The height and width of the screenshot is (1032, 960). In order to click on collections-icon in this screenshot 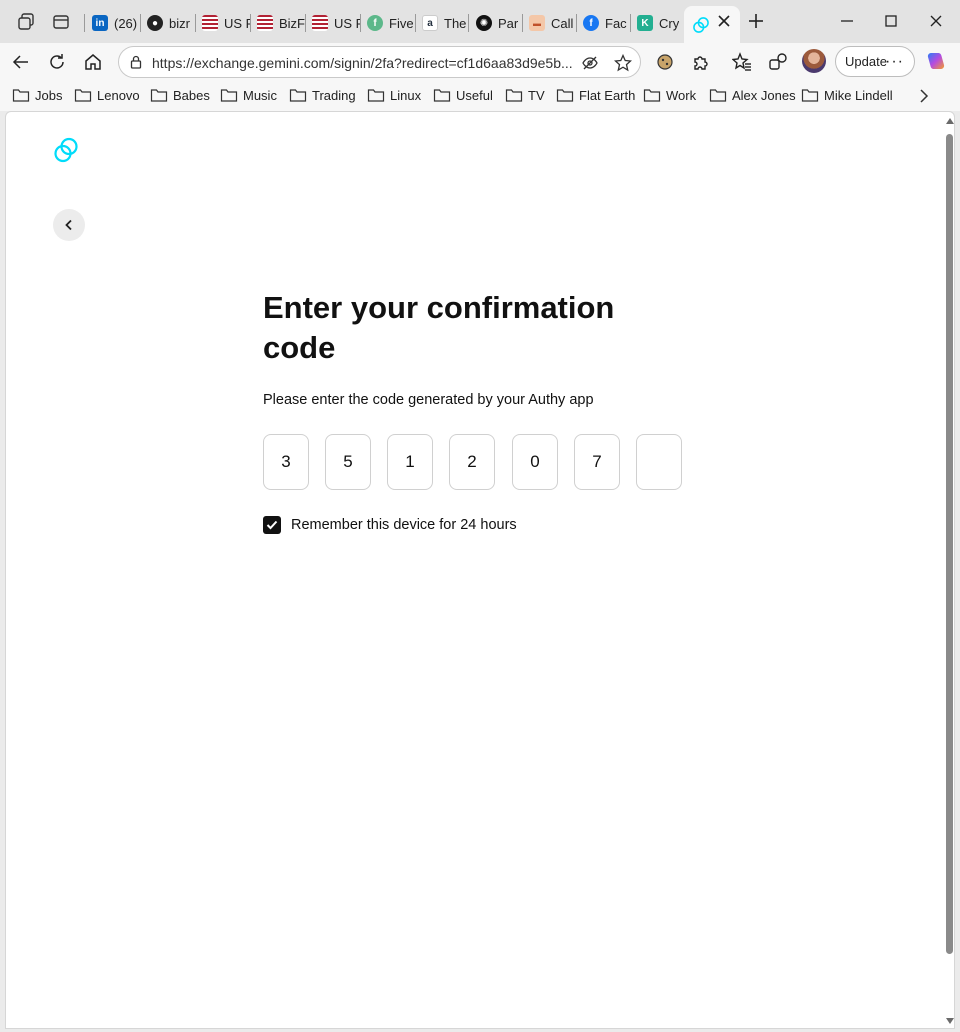, I will do `click(778, 62)`.